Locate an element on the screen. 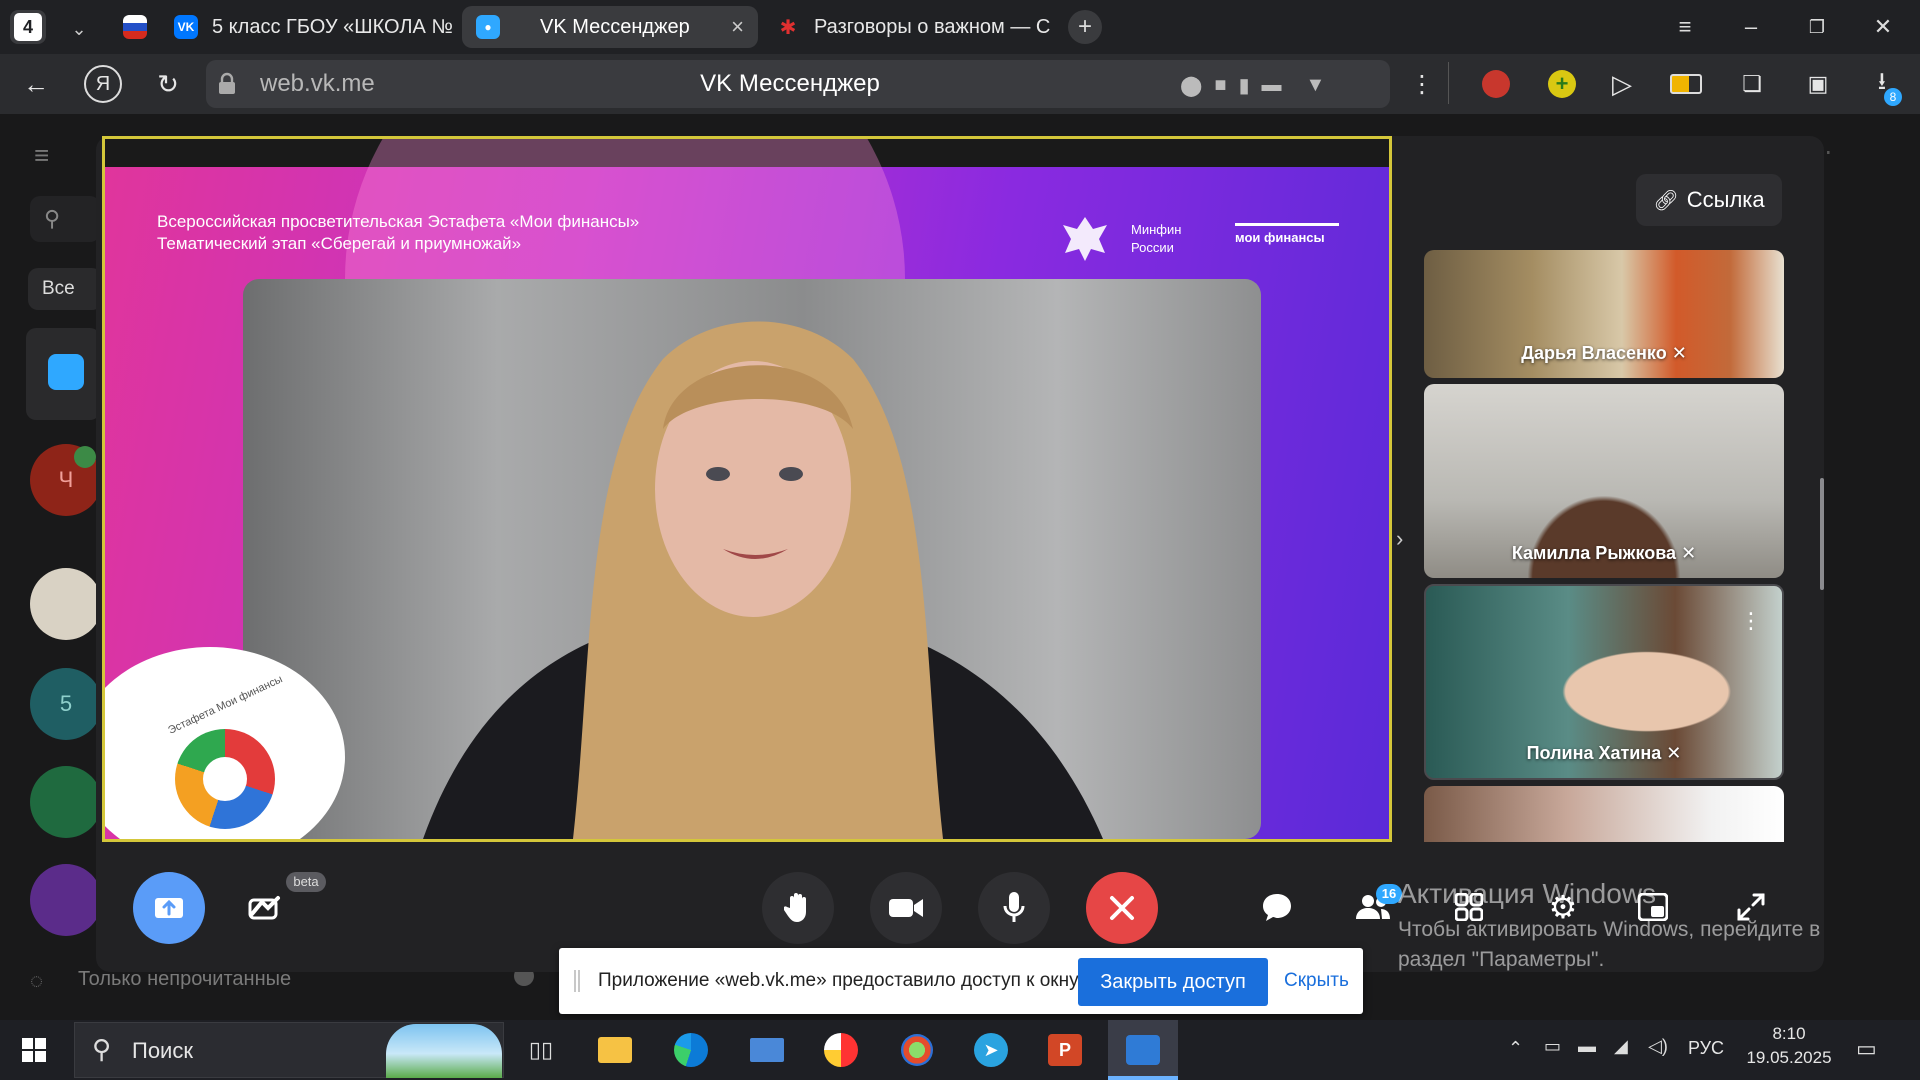 This screenshot has width=1920, height=1080. location-icon: ⬤ is located at coordinates (1191, 85).